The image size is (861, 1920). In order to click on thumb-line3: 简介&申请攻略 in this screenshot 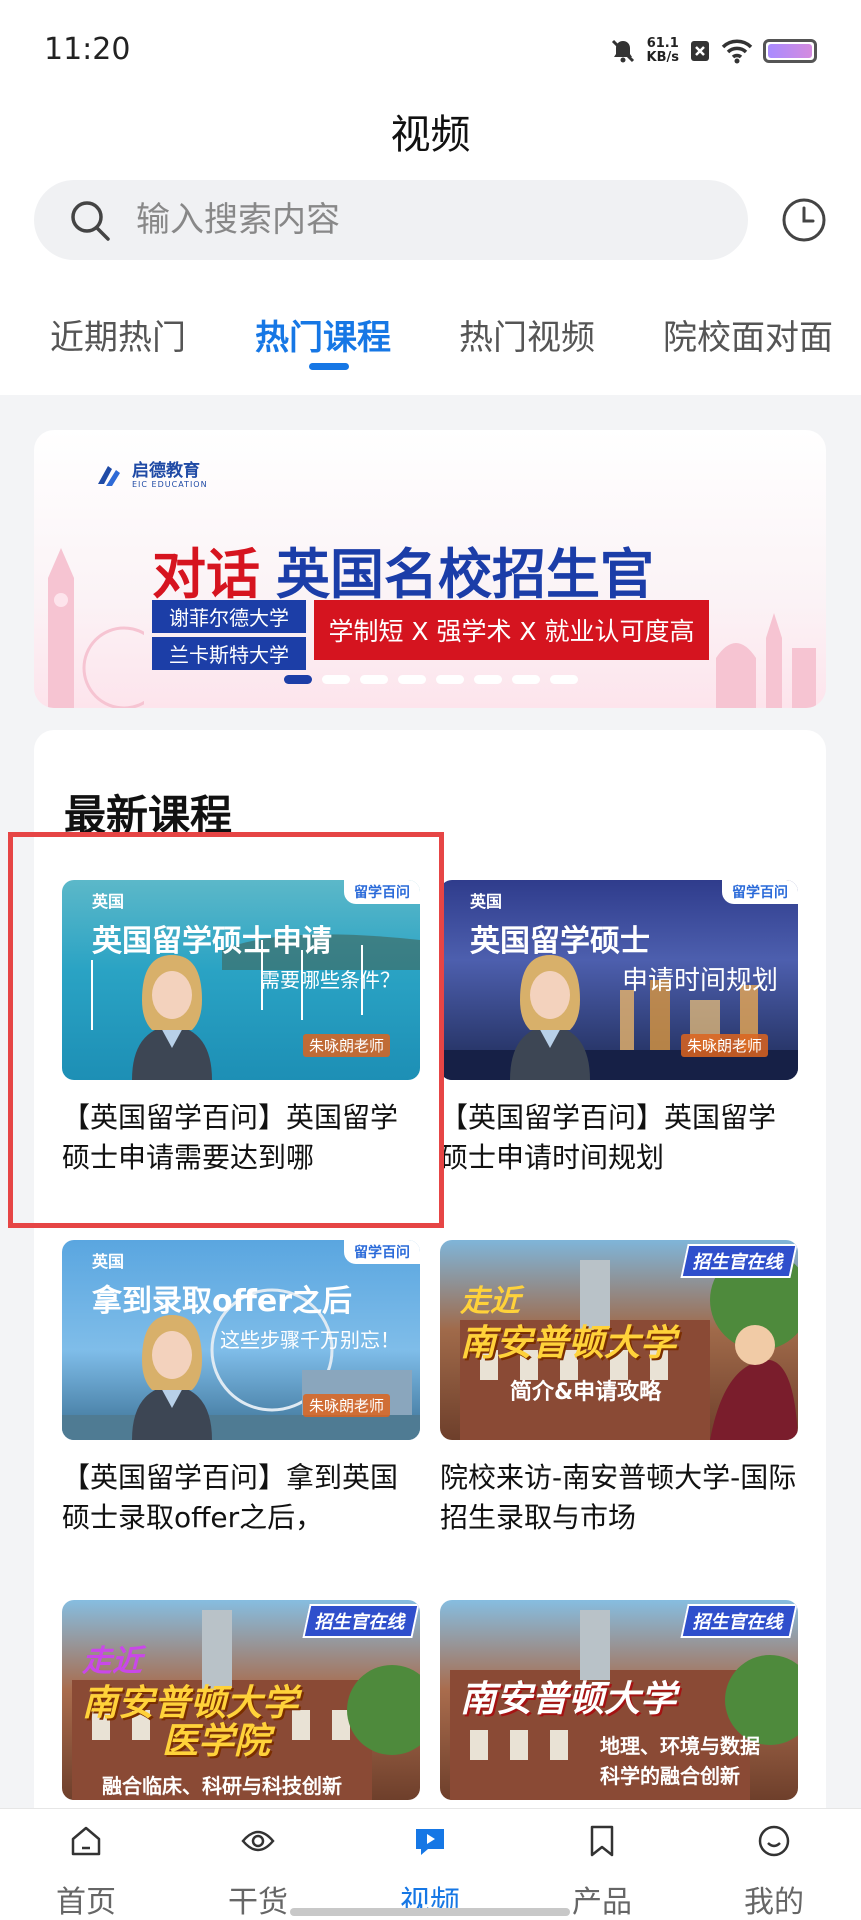, I will do `click(586, 1392)`.